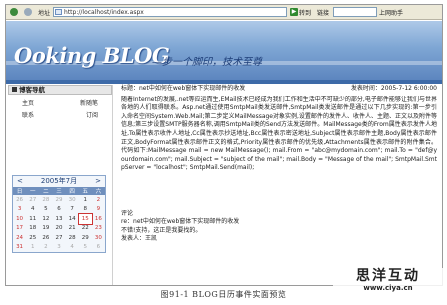  What do you see at coordinates (60, 101) in the screenshot?
I see `sidebar-row: 主页 新随笔` at bounding box center [60, 101].